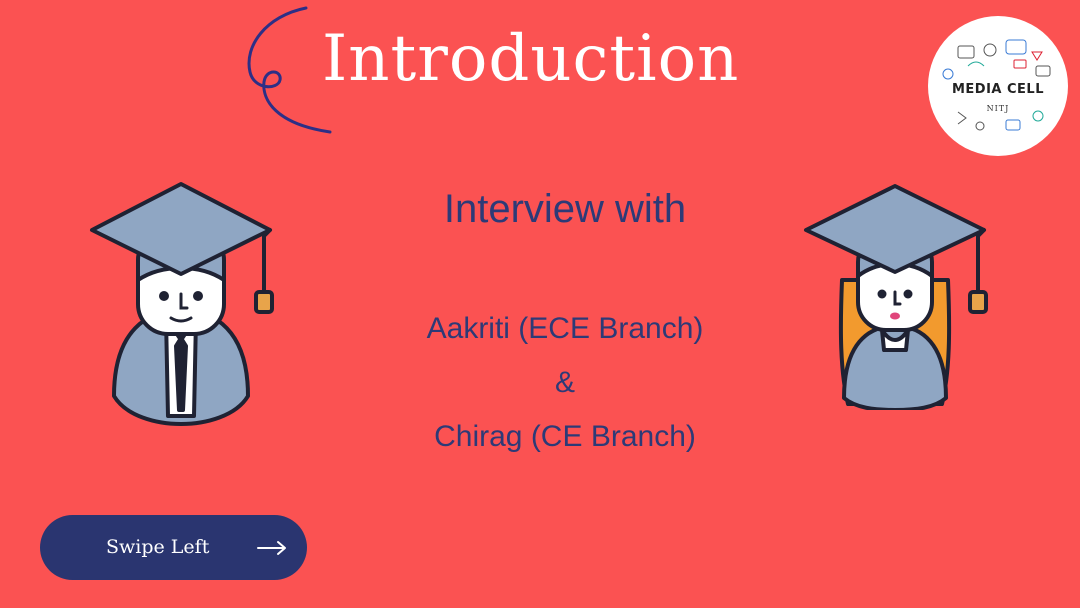  What do you see at coordinates (289, 70) in the screenshot?
I see `swirl-decoration-icon` at bounding box center [289, 70].